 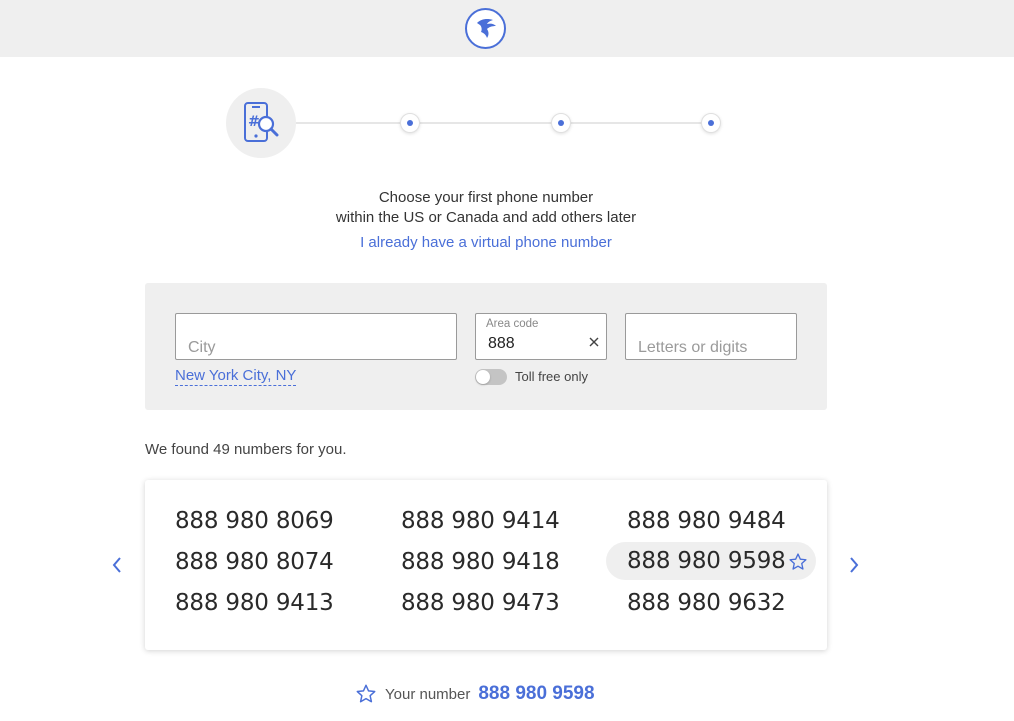 What do you see at coordinates (491, 377) in the screenshot?
I see `toll-free-toggle` at bounding box center [491, 377].